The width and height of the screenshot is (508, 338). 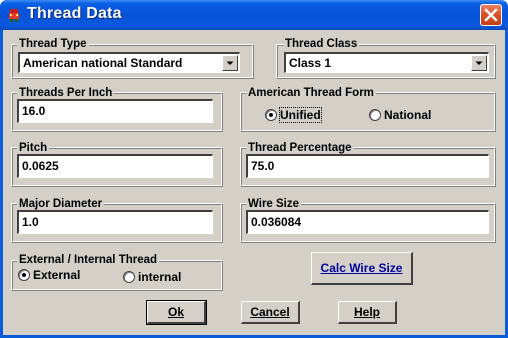 What do you see at coordinates (311, 93) in the screenshot?
I see `american-thread-form-label: American Thread Form` at bounding box center [311, 93].